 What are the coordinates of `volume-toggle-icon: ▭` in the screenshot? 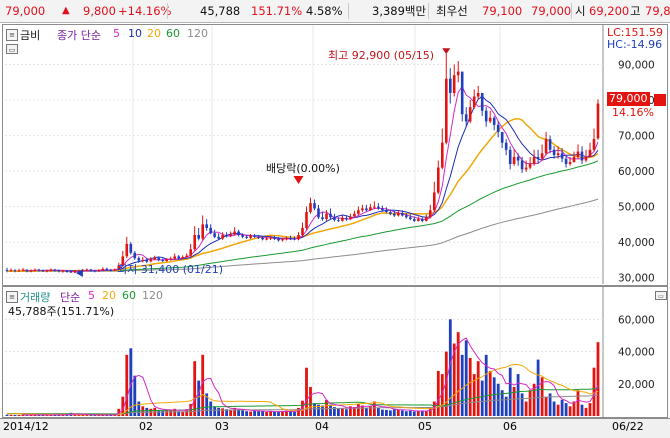 It's located at (661, 295).